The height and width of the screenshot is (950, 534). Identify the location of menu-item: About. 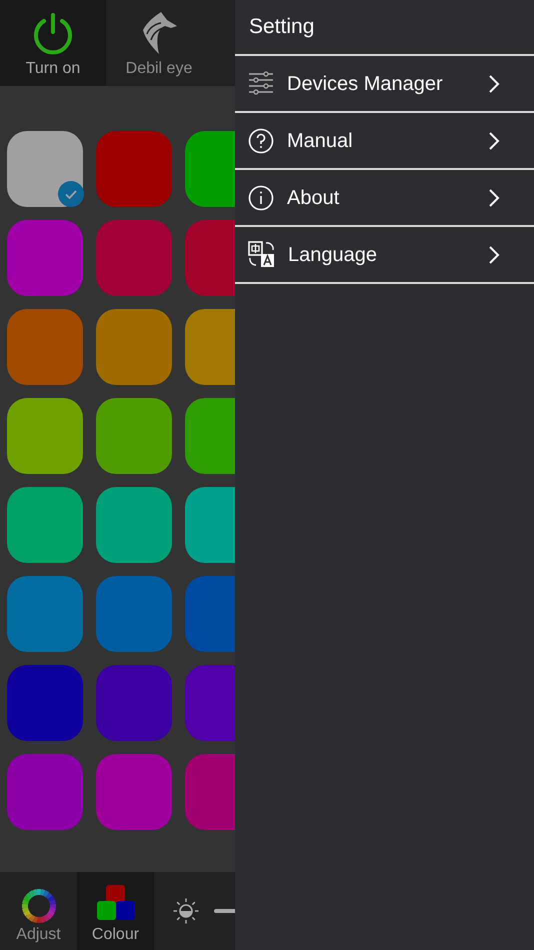
(384, 198).